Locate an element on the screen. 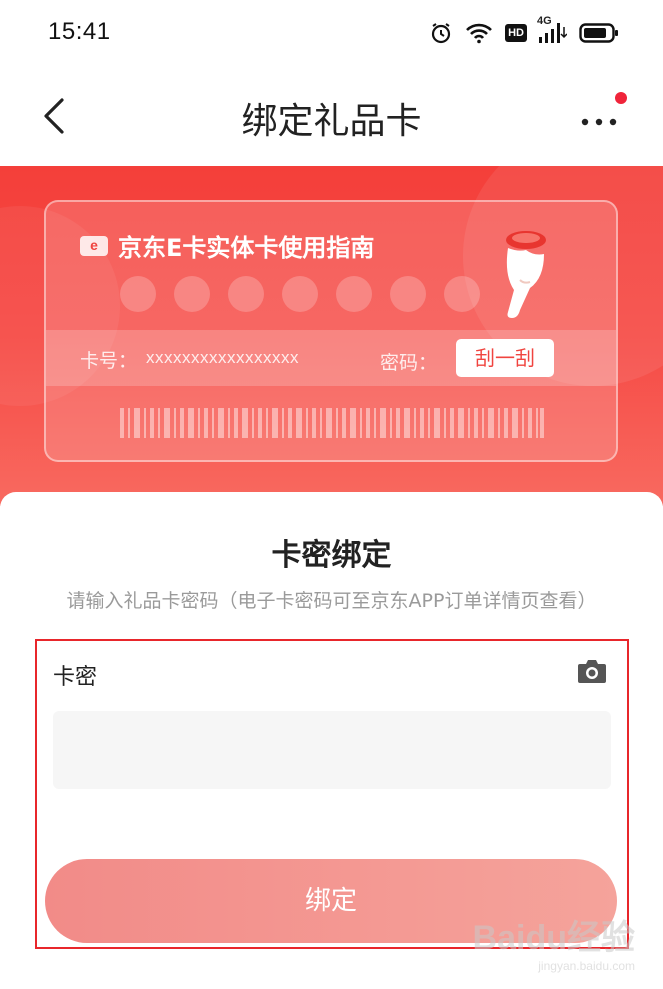 The image size is (663, 989). page-title: 绑定礼品卡 is located at coordinates (331, 121).